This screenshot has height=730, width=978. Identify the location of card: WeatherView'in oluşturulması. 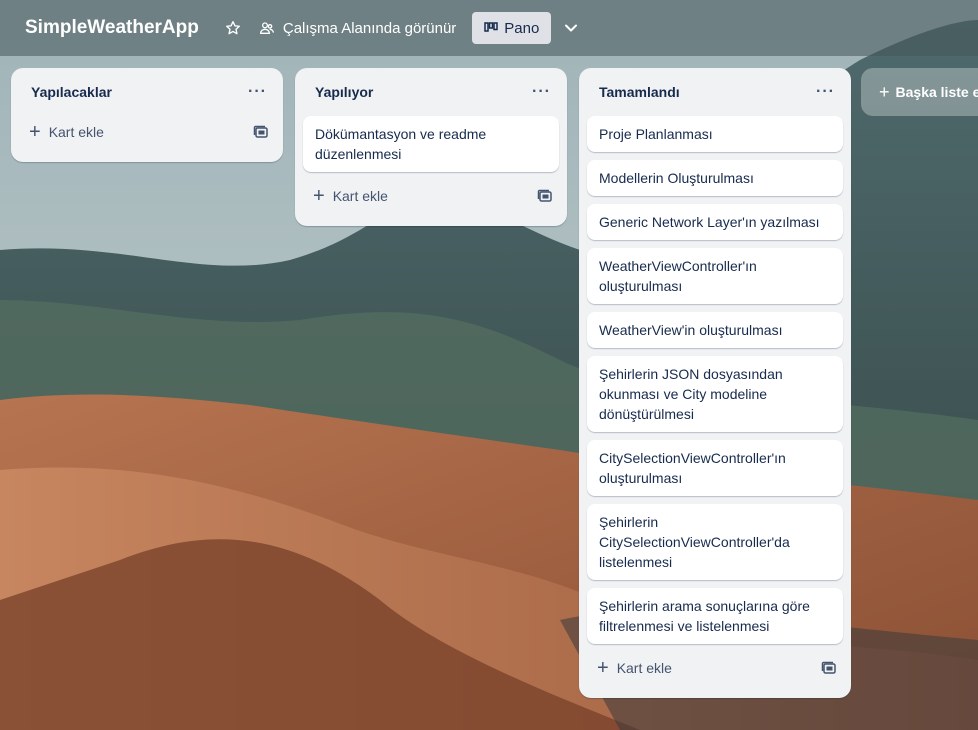
(715, 330).